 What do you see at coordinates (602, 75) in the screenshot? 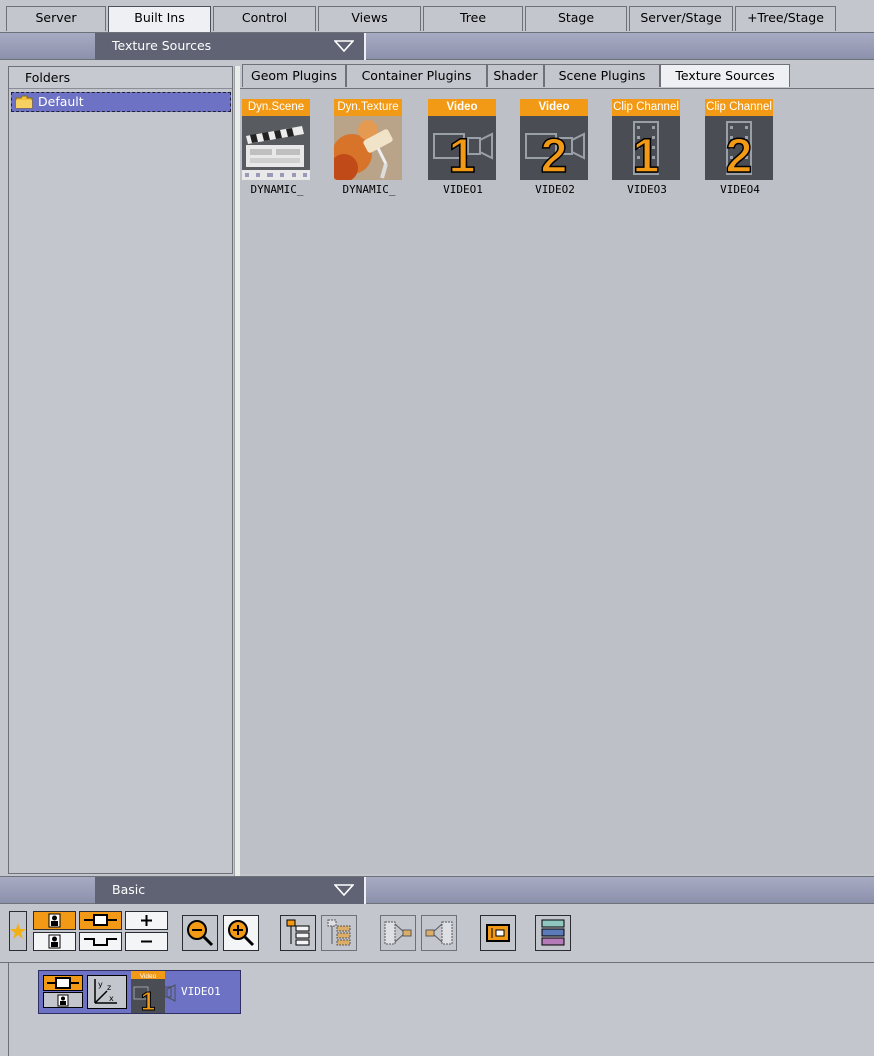
I see `tab-scene-plugins: Scene Plugins` at bounding box center [602, 75].